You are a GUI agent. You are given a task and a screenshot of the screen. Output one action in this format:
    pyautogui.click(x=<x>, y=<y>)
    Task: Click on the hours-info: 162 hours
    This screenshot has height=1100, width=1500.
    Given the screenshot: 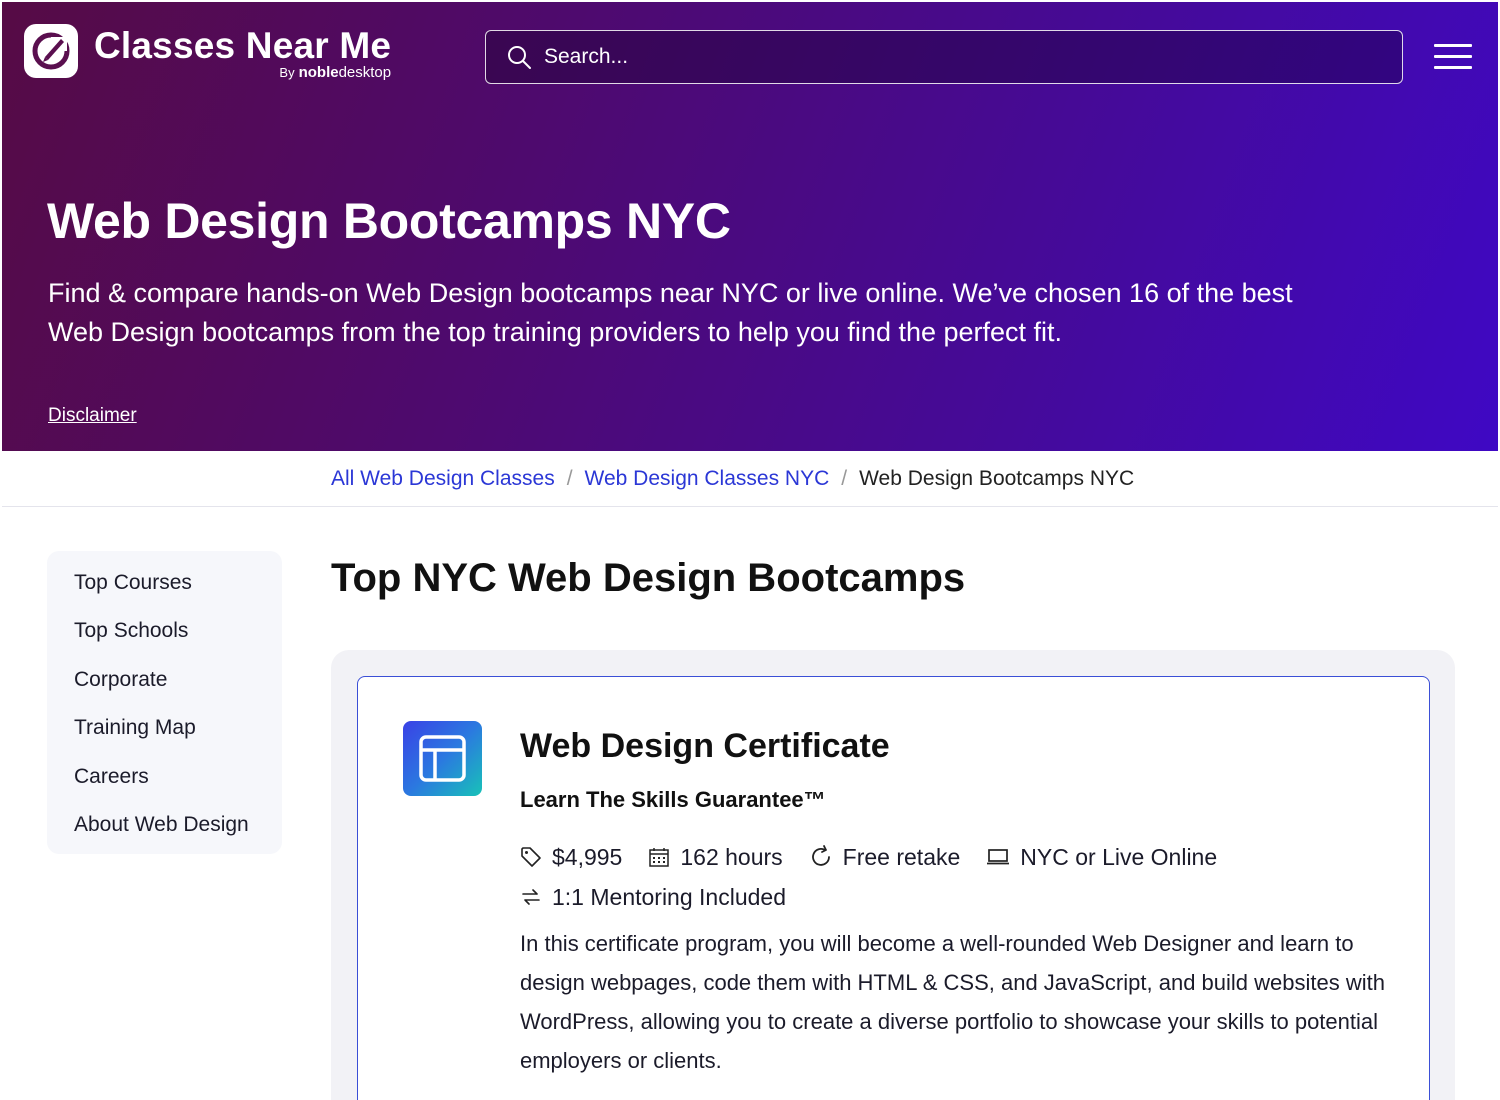 What is the action you would take?
    pyautogui.click(x=715, y=857)
    